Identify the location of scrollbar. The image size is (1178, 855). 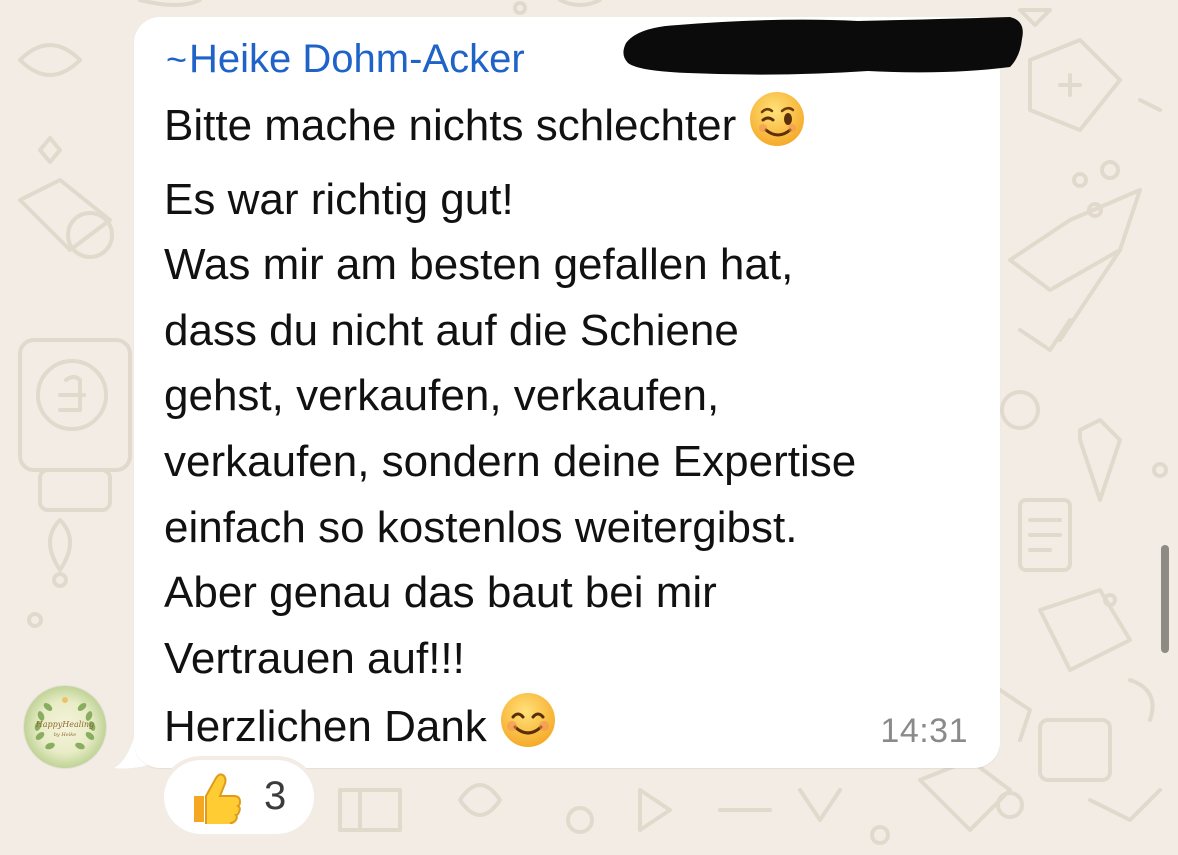
(1165, 599).